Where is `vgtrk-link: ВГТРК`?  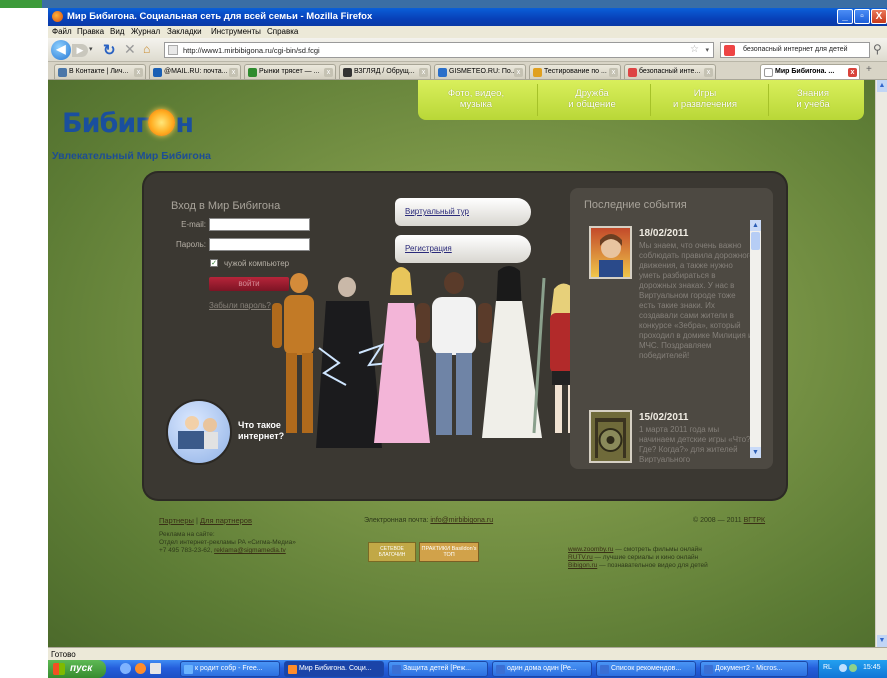
vgtrk-link: ВГТРК is located at coordinates (754, 520).